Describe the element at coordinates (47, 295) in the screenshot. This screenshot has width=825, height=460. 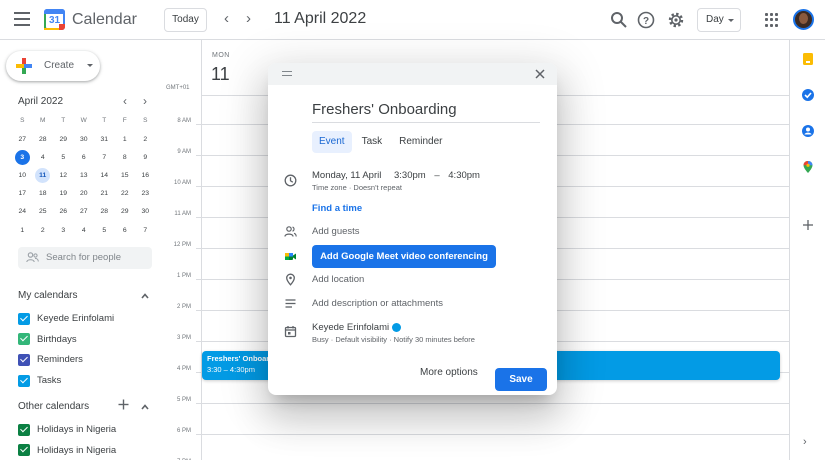
I see `my-calendars-title: My calendars` at that location.